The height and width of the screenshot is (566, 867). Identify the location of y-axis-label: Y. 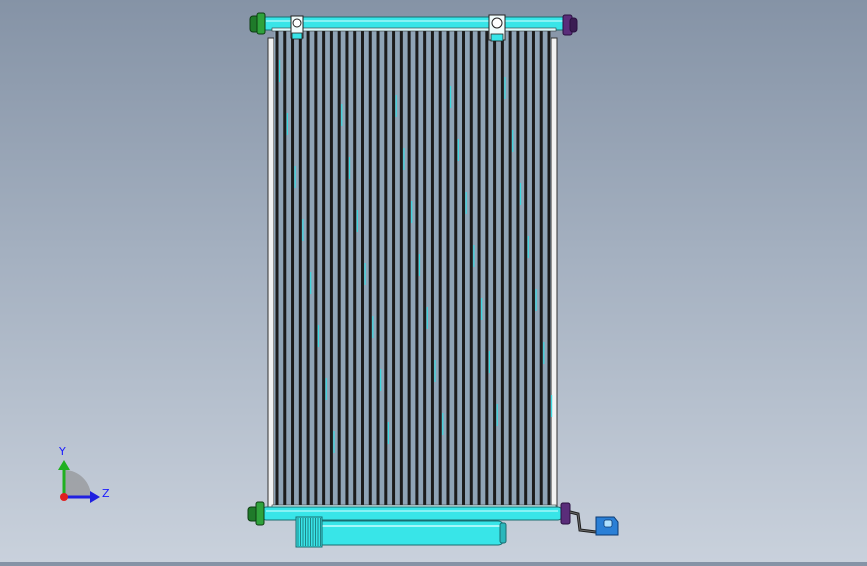
(62, 451).